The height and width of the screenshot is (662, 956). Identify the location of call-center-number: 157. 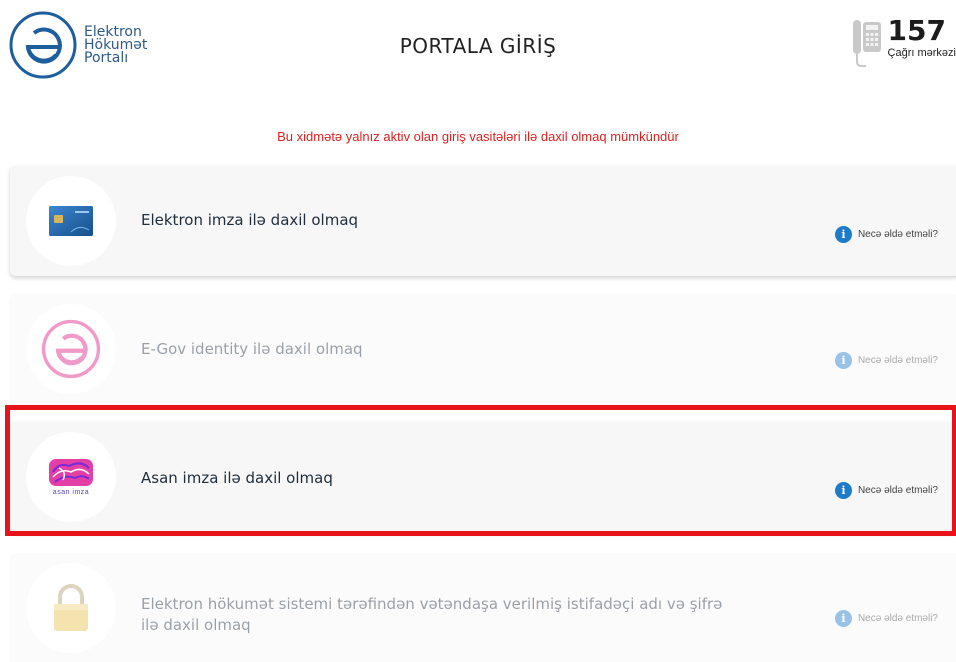
(916, 30).